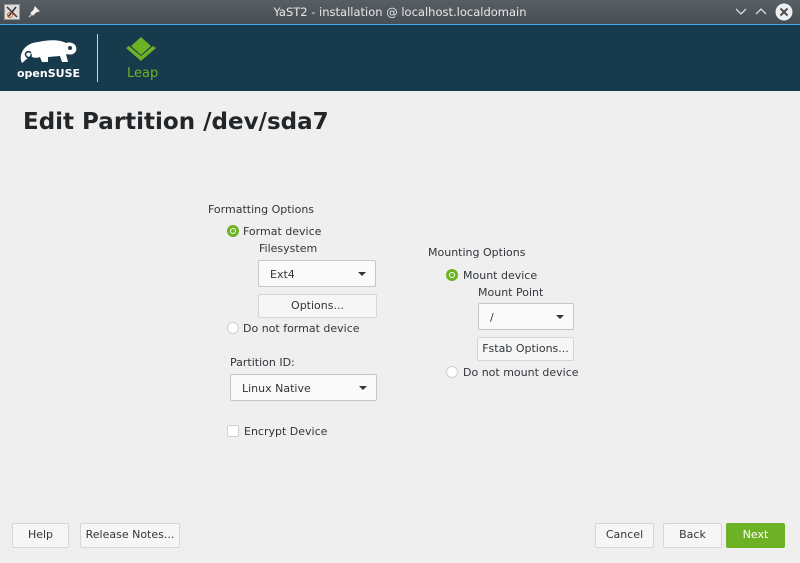  What do you see at coordinates (40, 535) in the screenshot?
I see `help-button: Help` at bounding box center [40, 535].